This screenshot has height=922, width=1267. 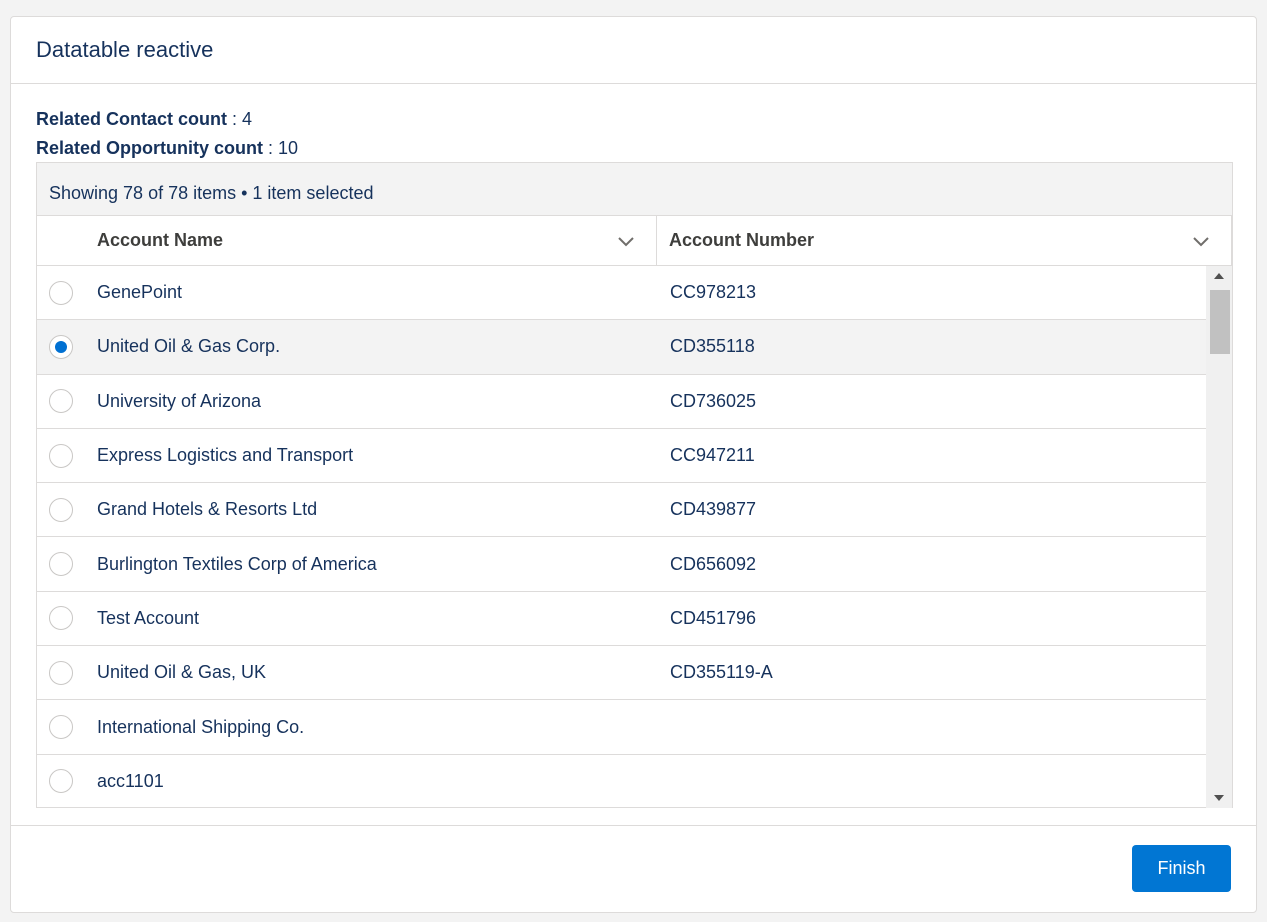 What do you see at coordinates (281, 148) in the screenshot?
I see `opportunity-count-value: : 10` at bounding box center [281, 148].